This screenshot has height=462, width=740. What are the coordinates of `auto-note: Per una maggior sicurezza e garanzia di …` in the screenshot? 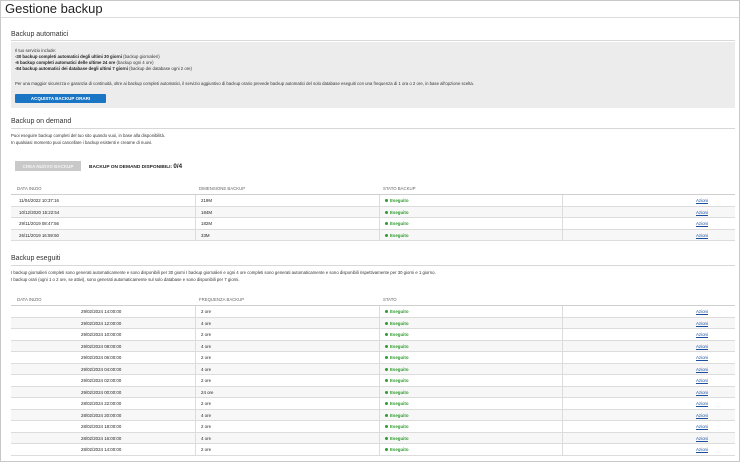 It's located at (244, 83).